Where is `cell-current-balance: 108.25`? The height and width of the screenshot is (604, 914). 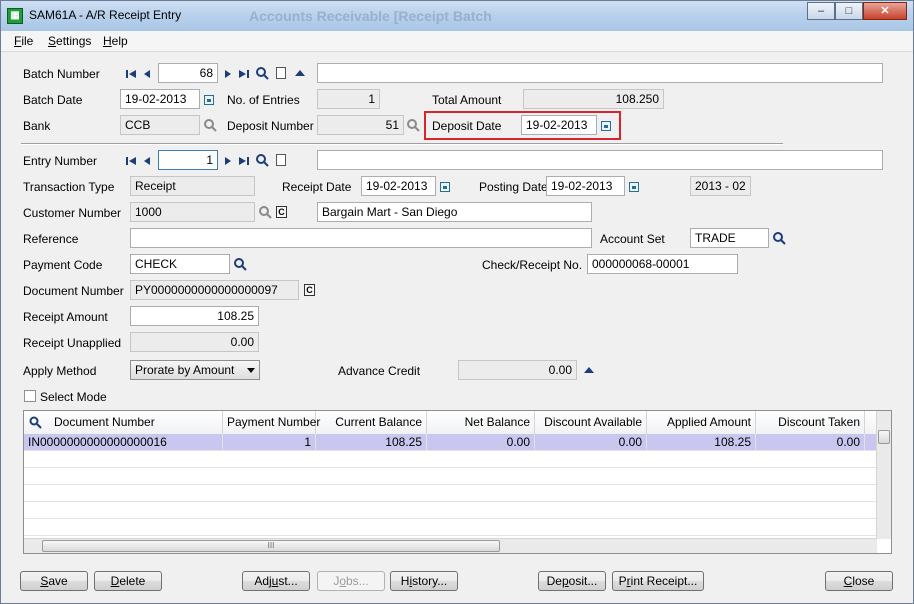
cell-current-balance: 108.25 is located at coordinates (371, 442).